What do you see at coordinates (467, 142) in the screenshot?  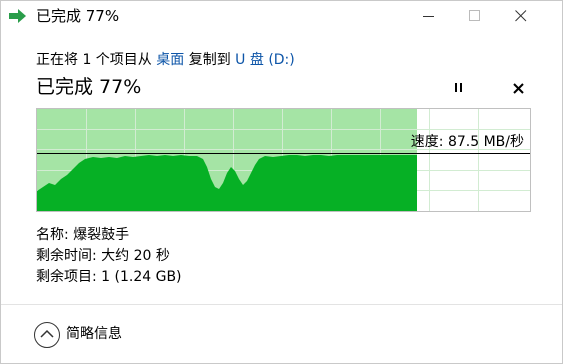 I see `speed-label: 速度: 87.5 MB/秒` at bounding box center [467, 142].